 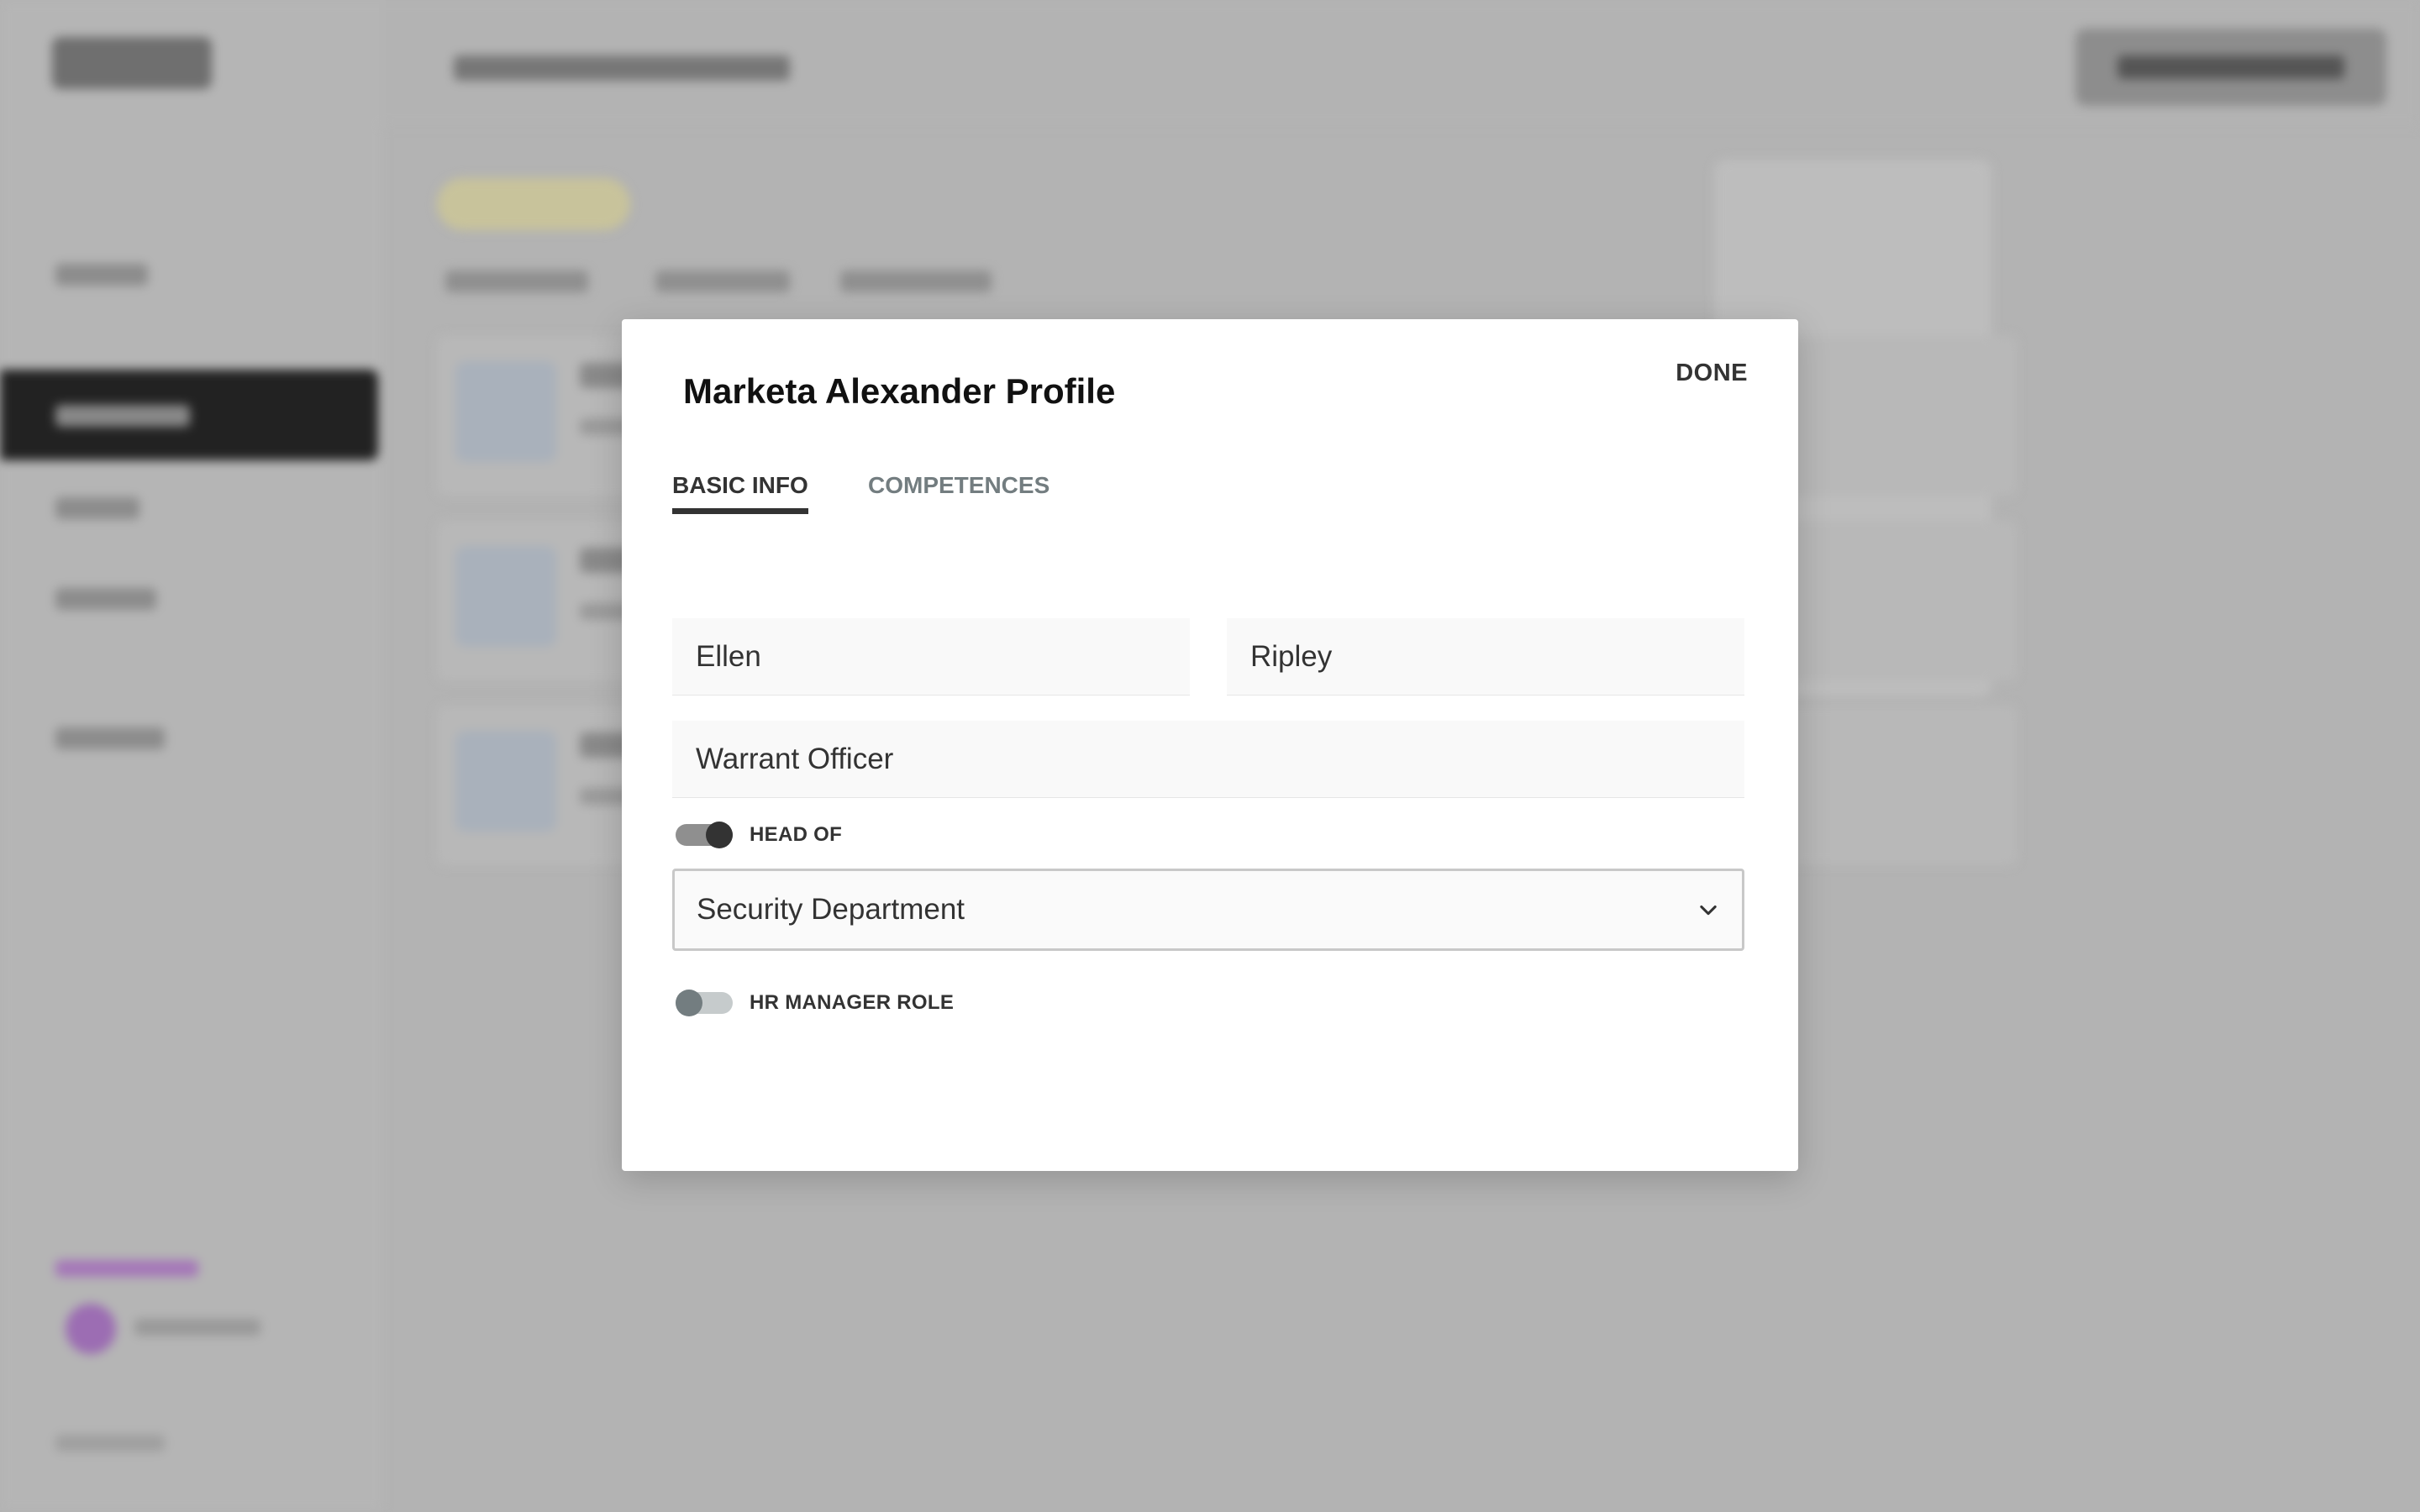 What do you see at coordinates (740, 493) in the screenshot?
I see `tab-basic-info: BASIC INFO` at bounding box center [740, 493].